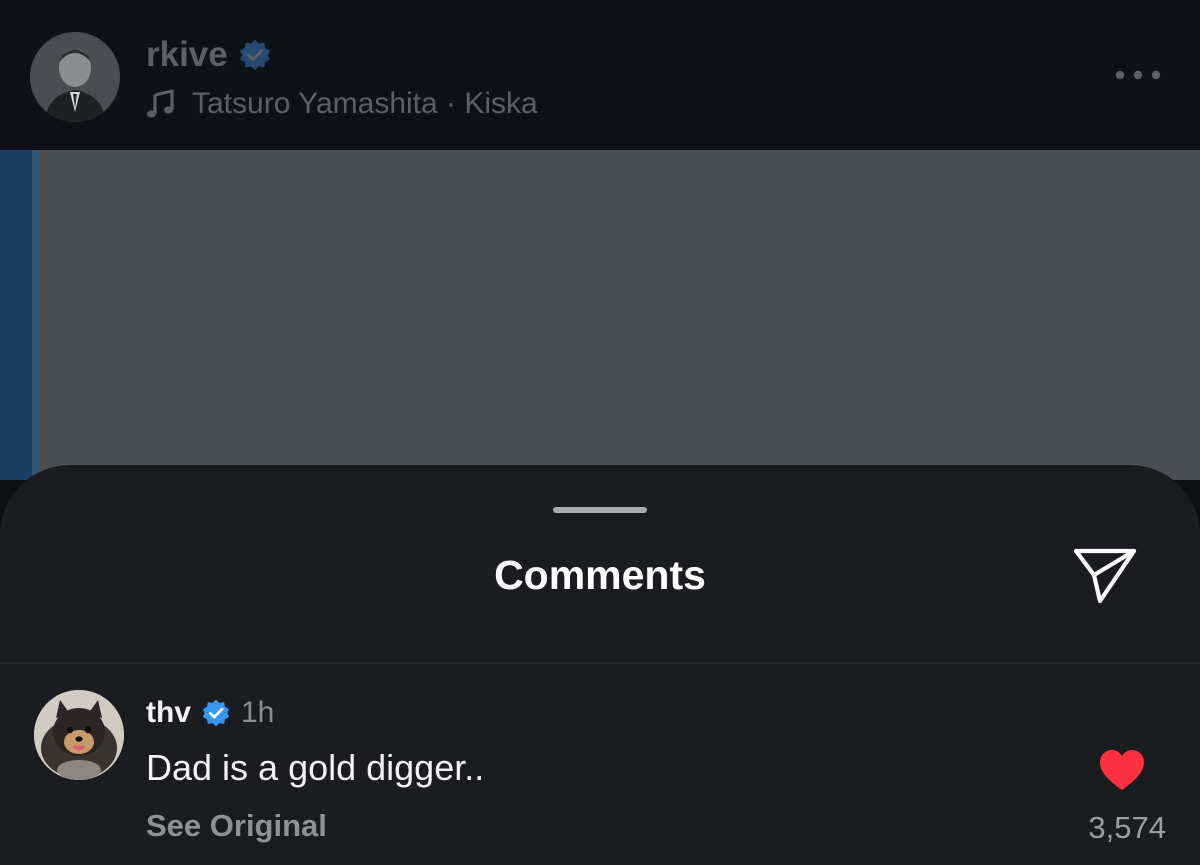 This screenshot has width=1200, height=865. I want to click on post-username-row: rkive, so click(209, 55).